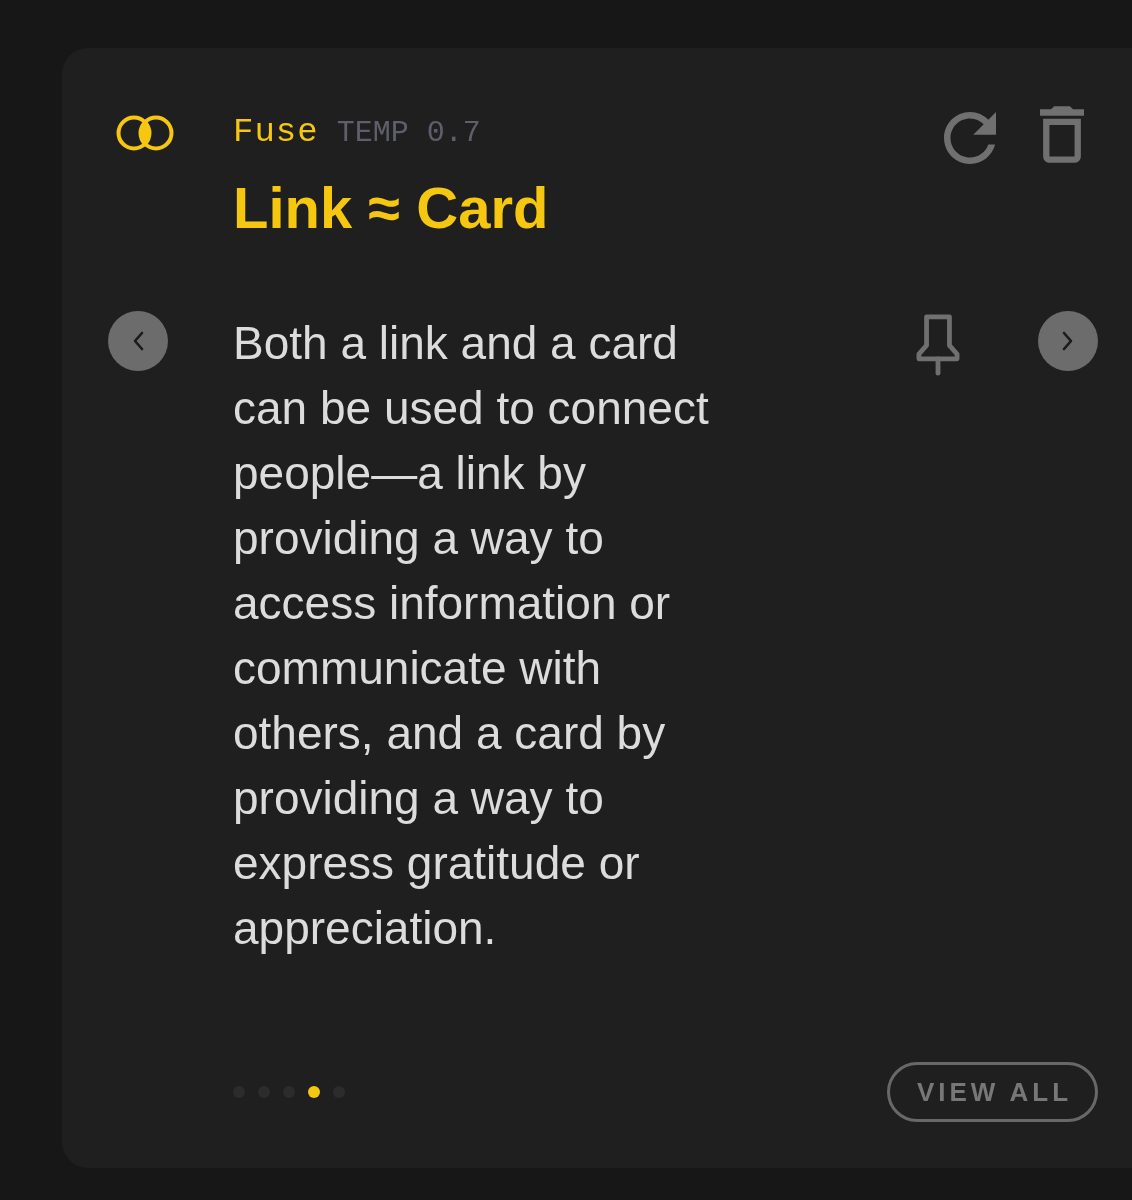 The height and width of the screenshot is (1200, 1132). What do you see at coordinates (970, 138) in the screenshot?
I see `refresh-icon` at bounding box center [970, 138].